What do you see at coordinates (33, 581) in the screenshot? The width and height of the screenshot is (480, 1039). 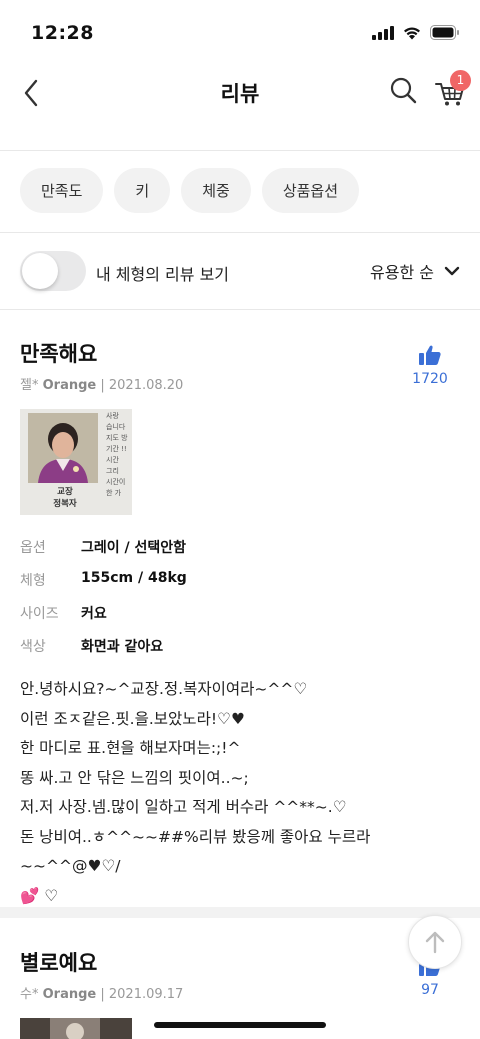 I see `spec-key: 체형` at bounding box center [33, 581].